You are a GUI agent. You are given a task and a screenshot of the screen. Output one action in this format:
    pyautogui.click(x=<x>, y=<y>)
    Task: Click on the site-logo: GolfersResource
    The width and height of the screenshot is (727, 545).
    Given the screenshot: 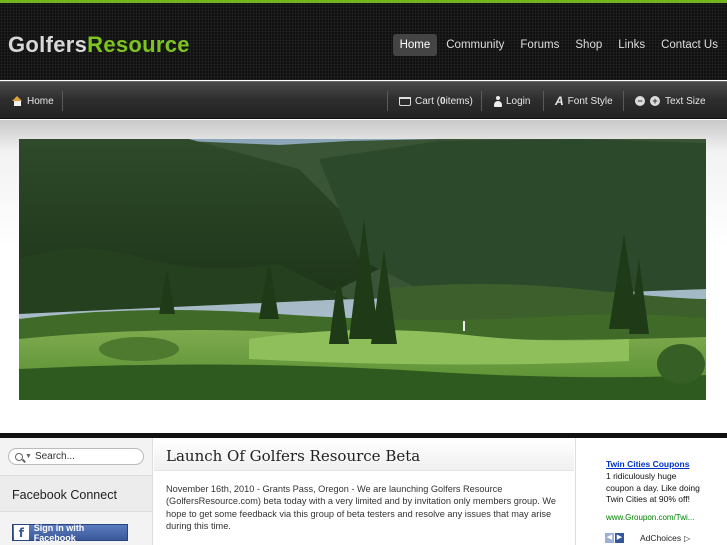 What is the action you would take?
    pyautogui.click(x=99, y=45)
    